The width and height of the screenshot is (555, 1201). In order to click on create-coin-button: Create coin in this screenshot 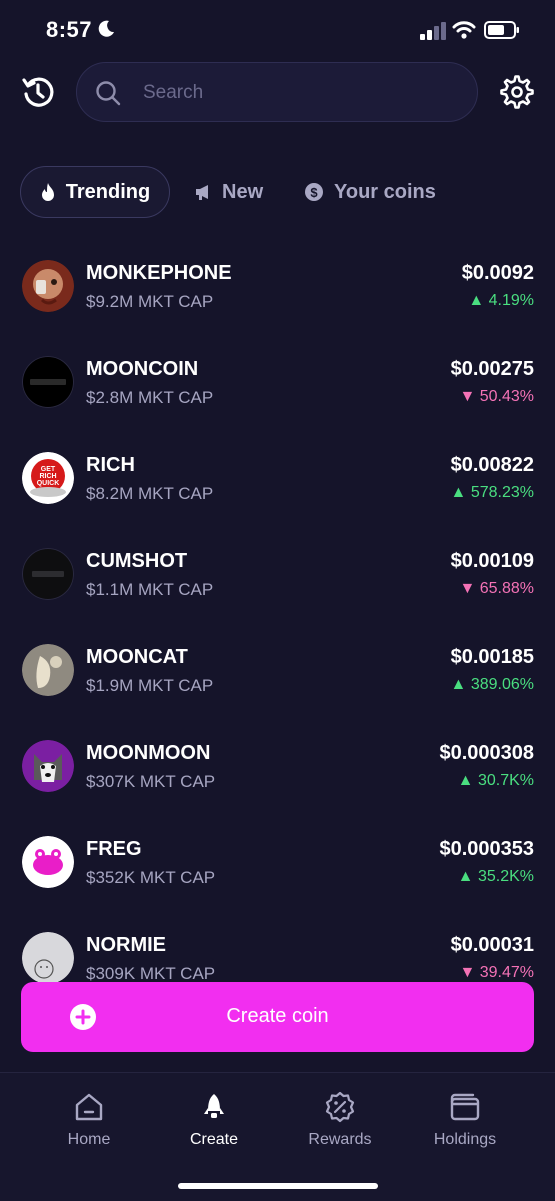, I will do `click(277, 1017)`.